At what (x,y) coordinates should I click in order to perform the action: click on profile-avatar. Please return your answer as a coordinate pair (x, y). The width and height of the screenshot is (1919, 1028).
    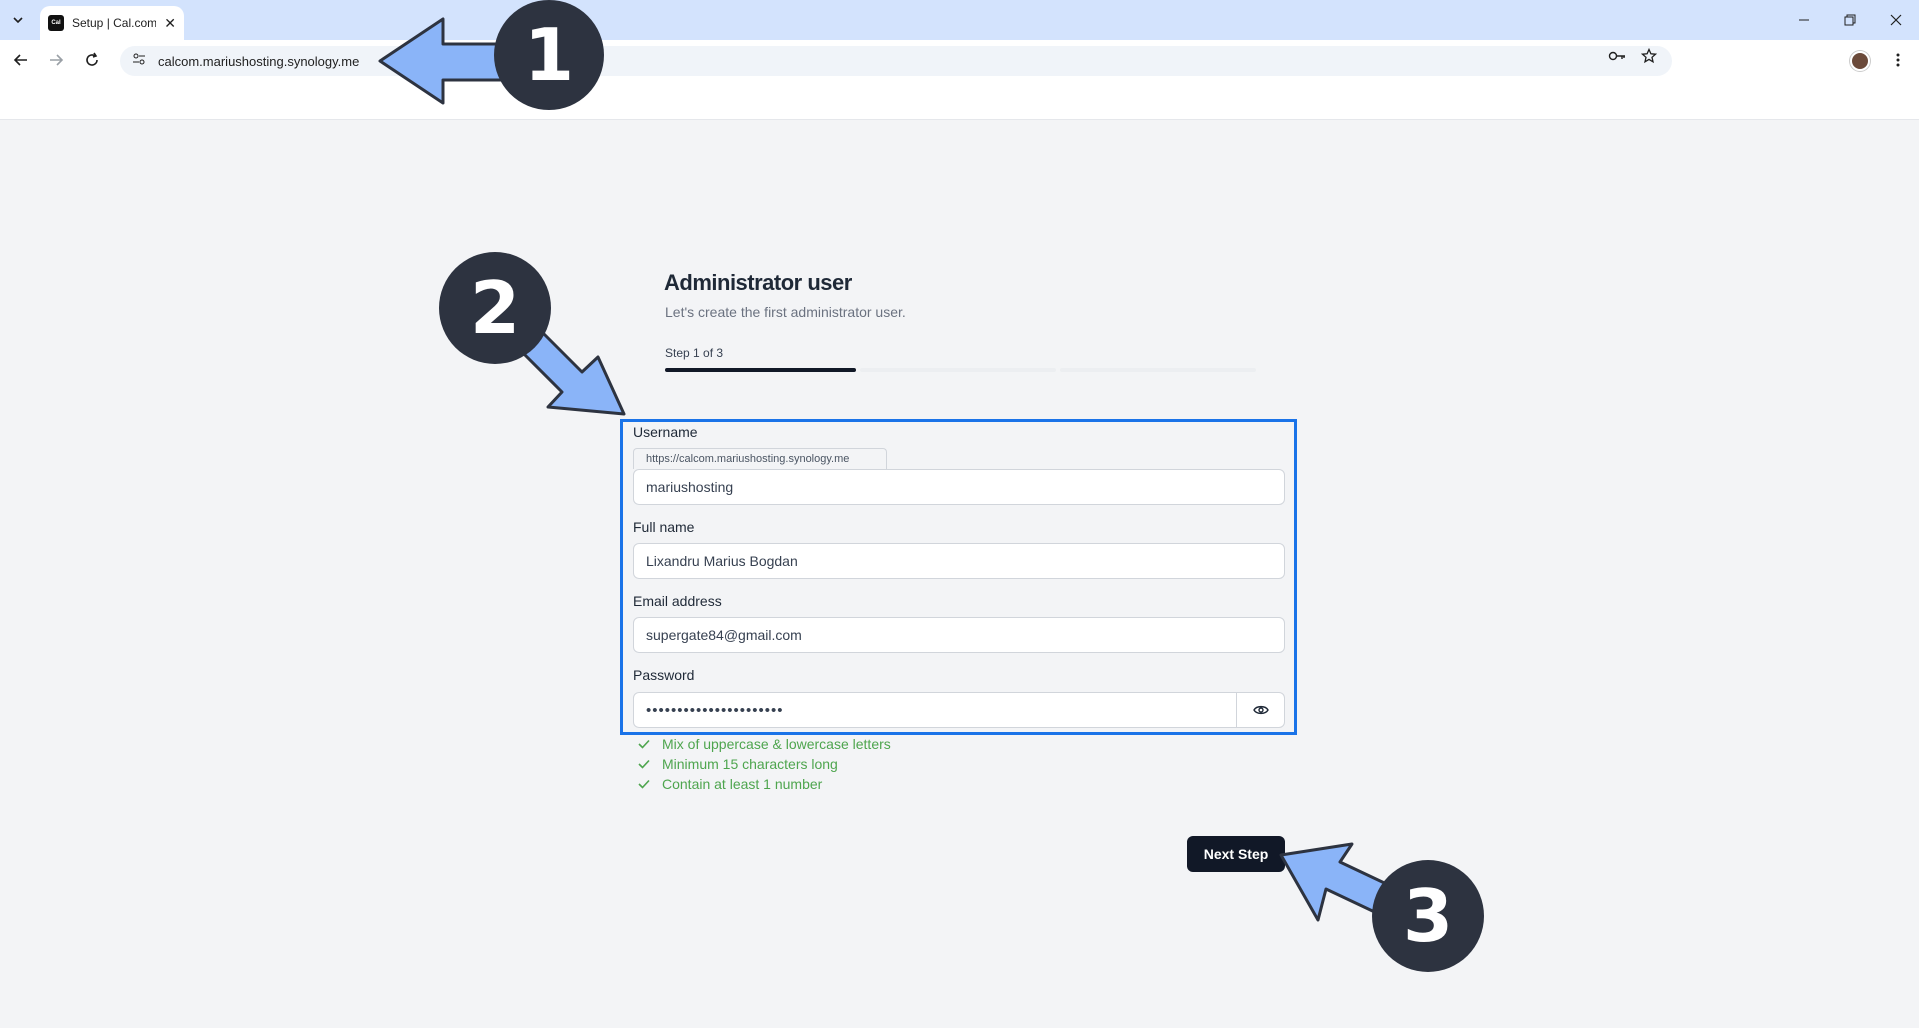
    Looking at the image, I should click on (1860, 61).